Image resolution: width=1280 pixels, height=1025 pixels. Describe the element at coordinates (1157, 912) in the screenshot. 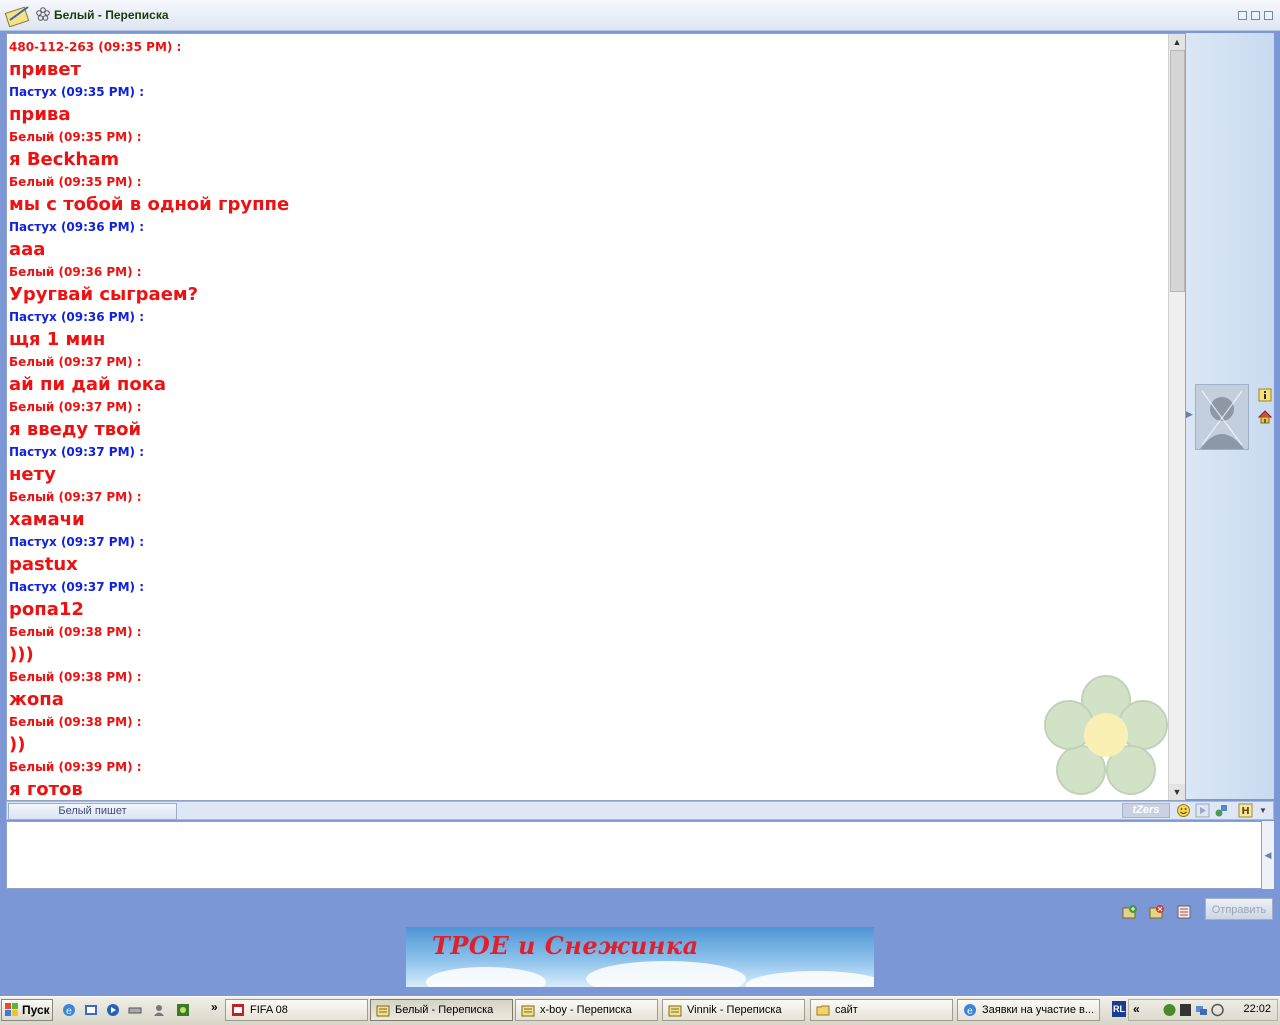

I see `block-contact-icon` at that location.